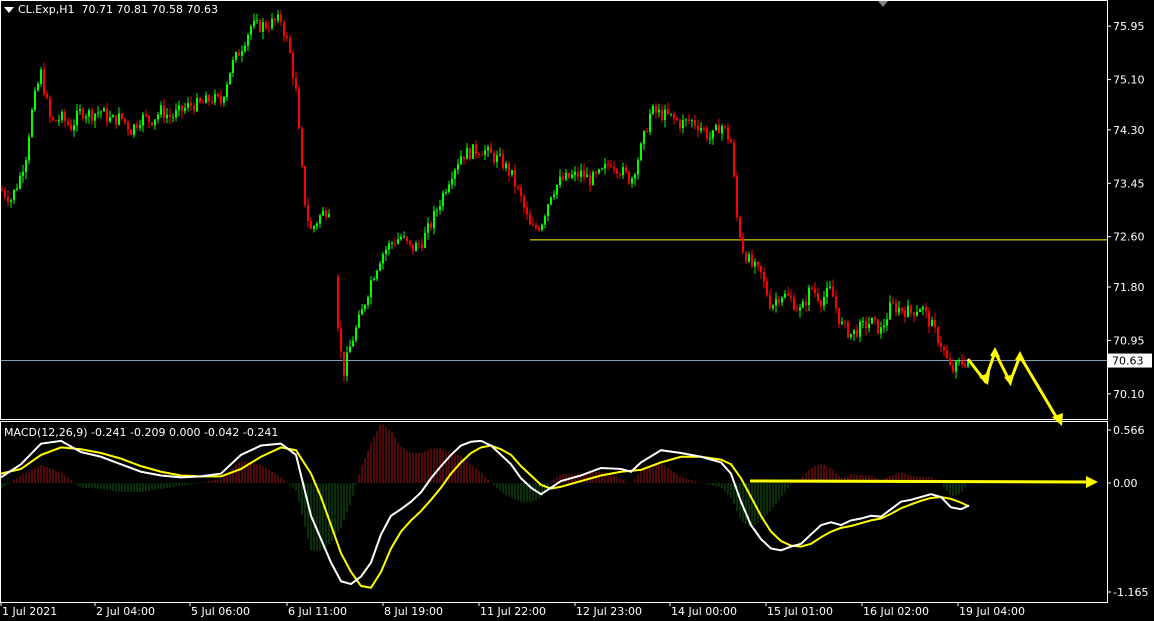 The width and height of the screenshot is (1154, 621). I want to click on trend-annotations, so click(923, 417).